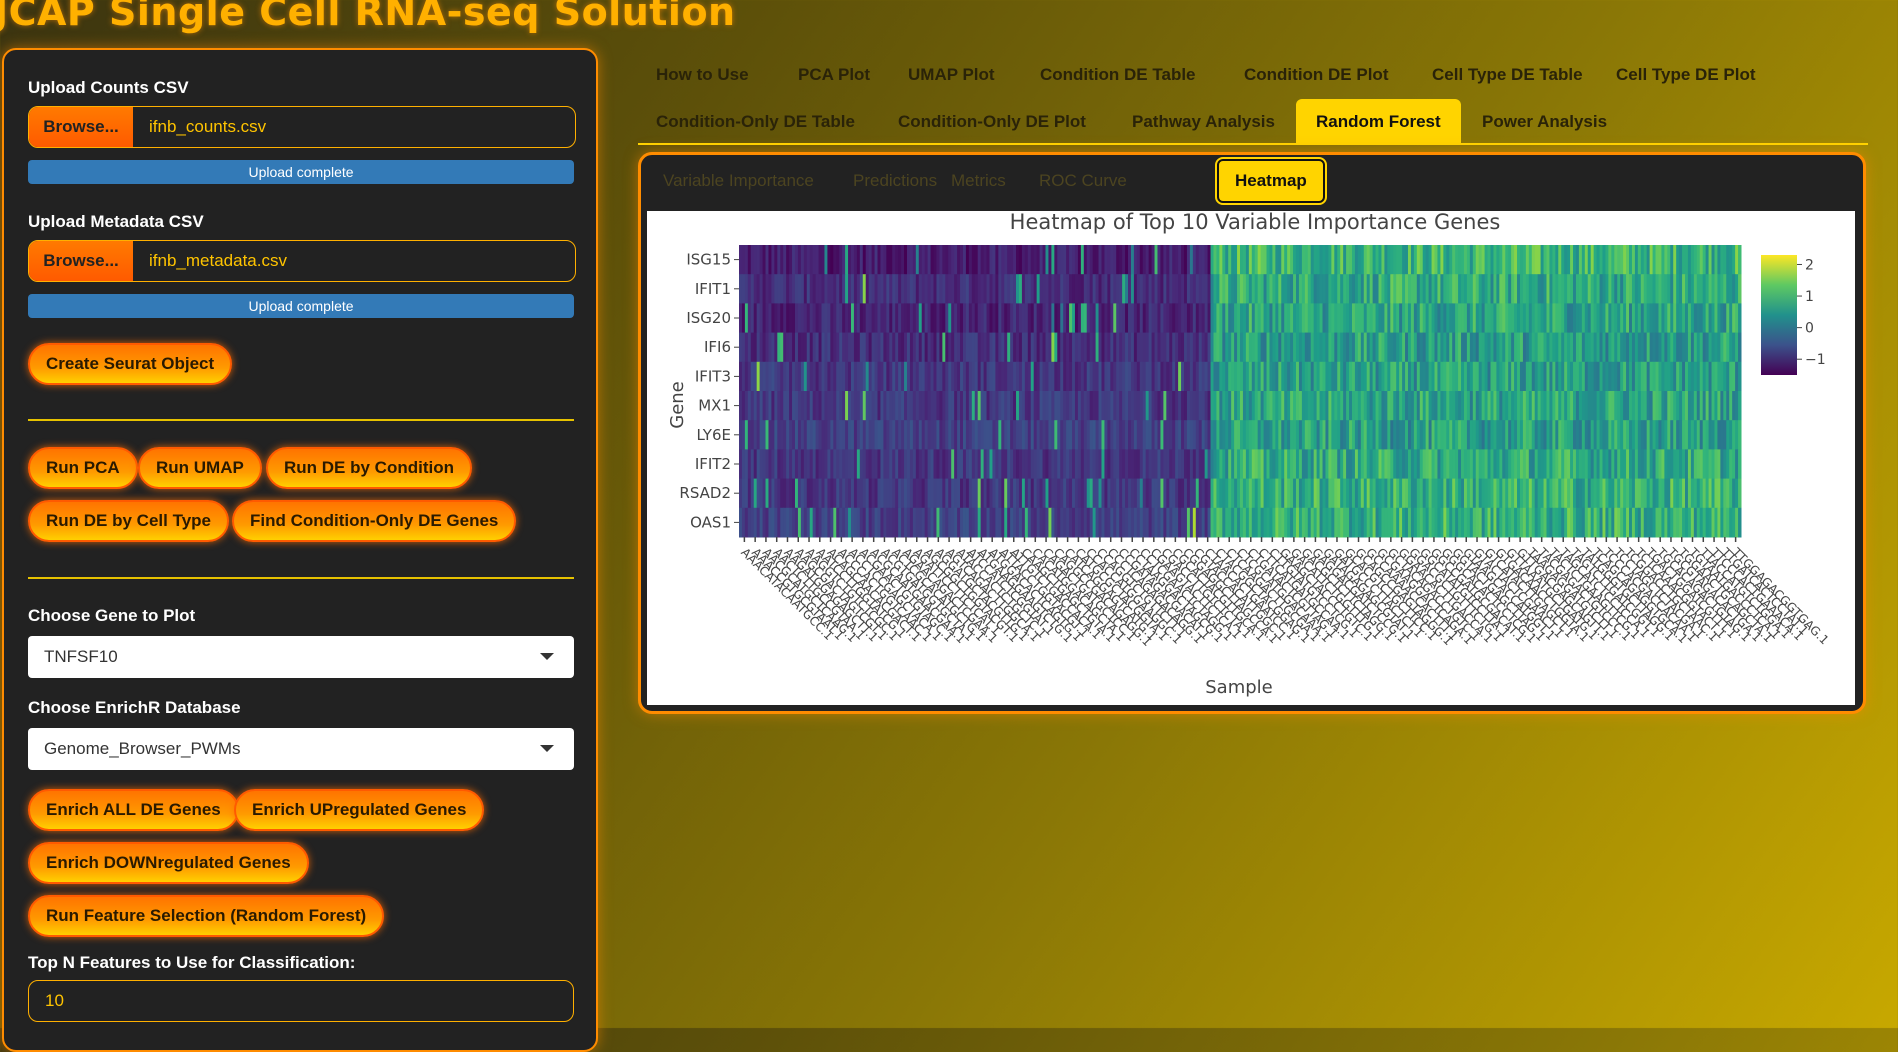  Describe the element at coordinates (168, 863) in the screenshot. I see `enrich-down-button: Enrich DOWNregulated Genes` at that location.